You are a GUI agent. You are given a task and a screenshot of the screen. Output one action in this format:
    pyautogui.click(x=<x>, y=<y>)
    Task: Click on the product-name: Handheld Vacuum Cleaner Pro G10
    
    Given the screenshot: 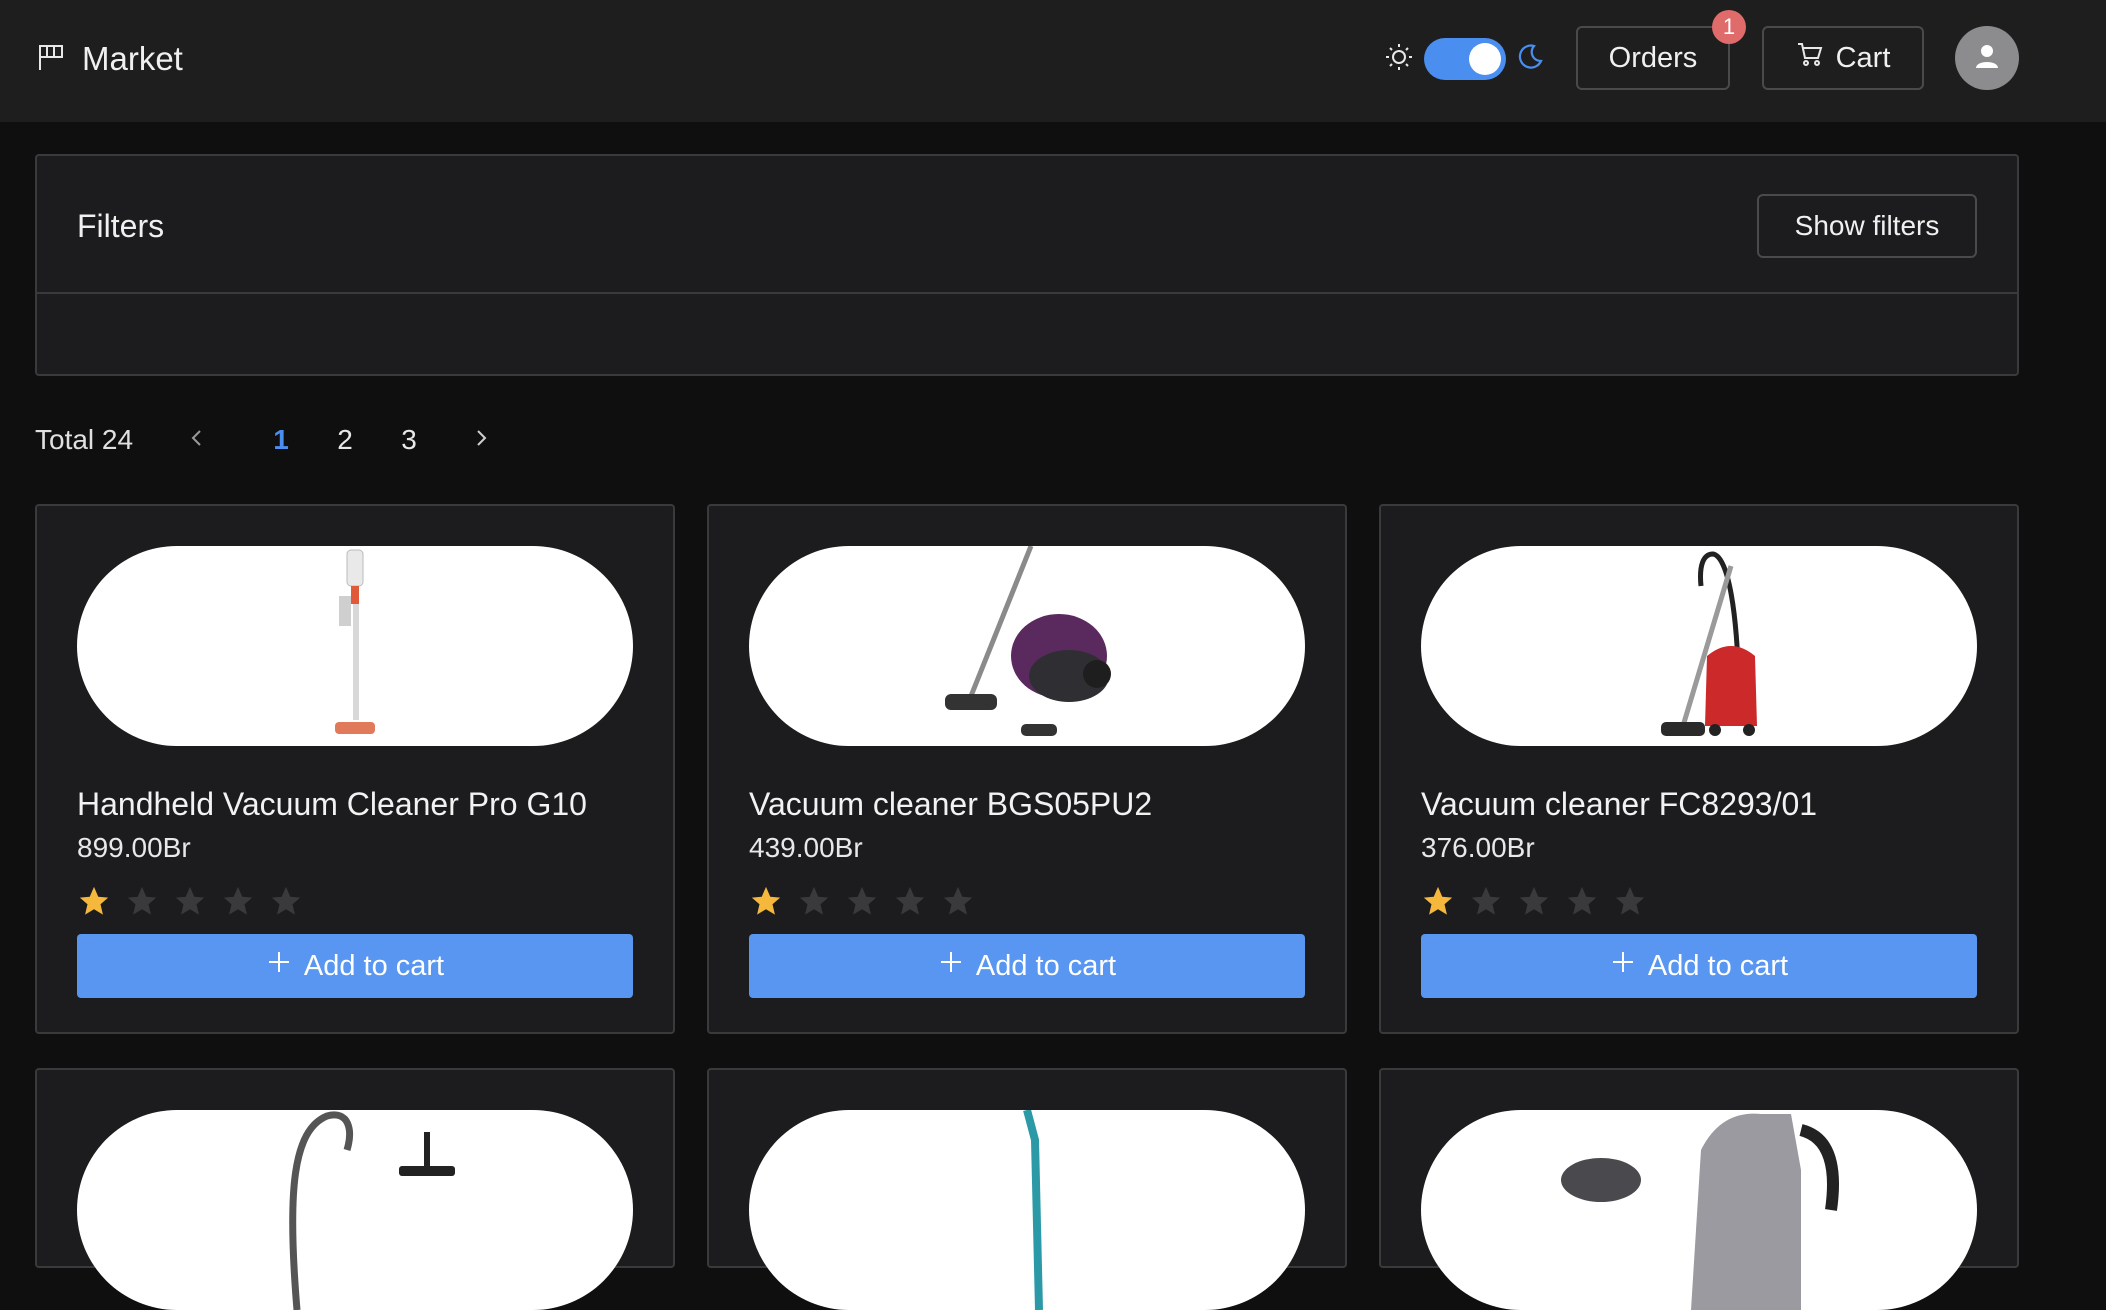 What is the action you would take?
    pyautogui.click(x=332, y=804)
    